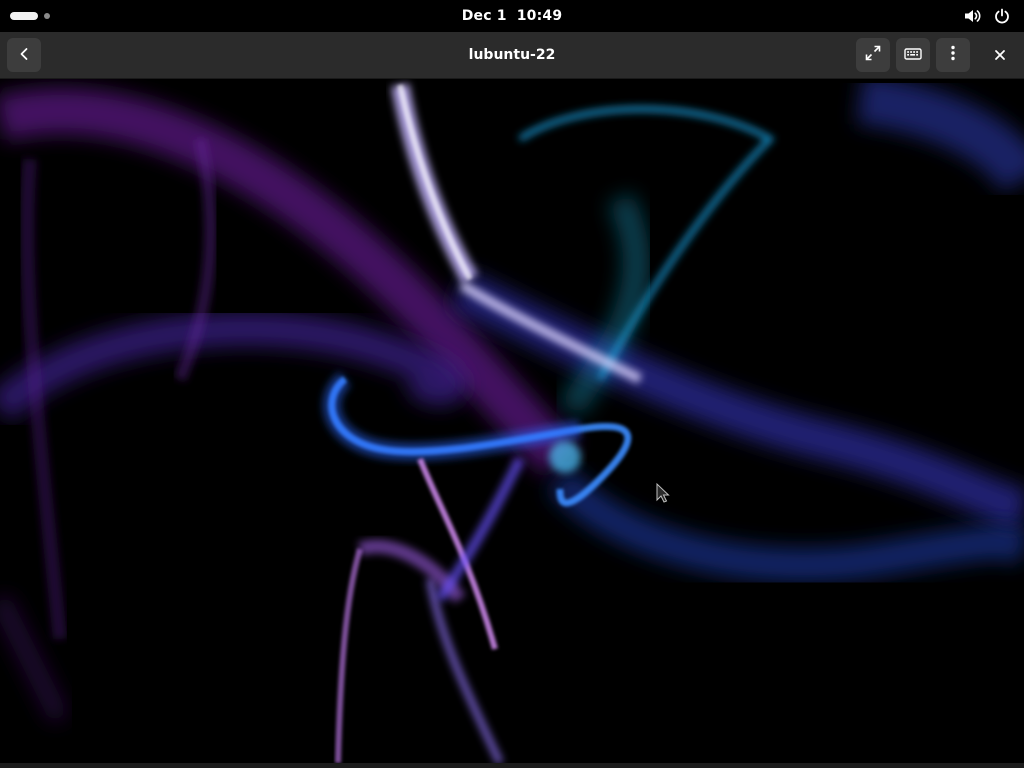 Image resolution: width=1024 pixels, height=768 pixels. I want to click on back-icon, so click(24, 55).